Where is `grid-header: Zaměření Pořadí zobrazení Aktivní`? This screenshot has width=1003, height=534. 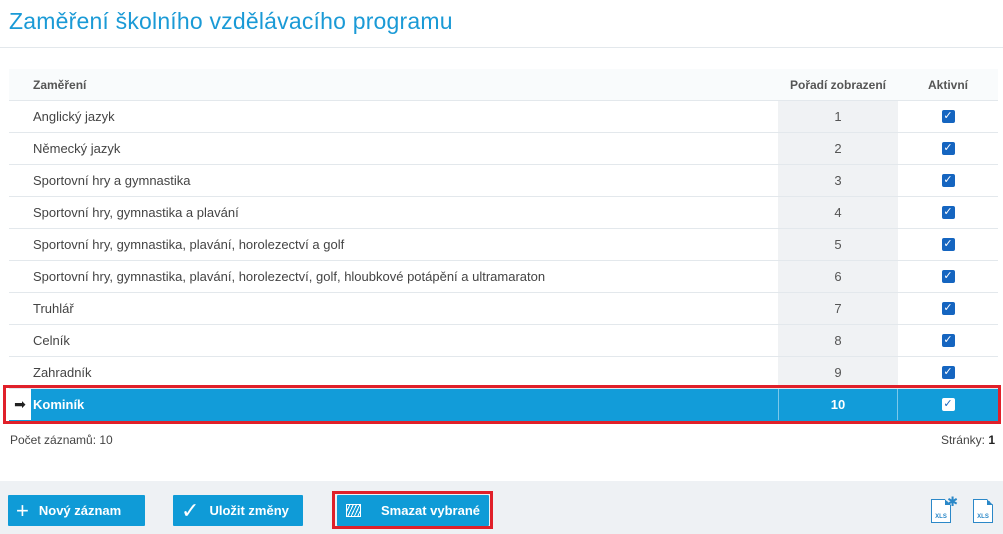
grid-header: Zaměření Pořadí zobrazení Aktivní is located at coordinates (503, 85).